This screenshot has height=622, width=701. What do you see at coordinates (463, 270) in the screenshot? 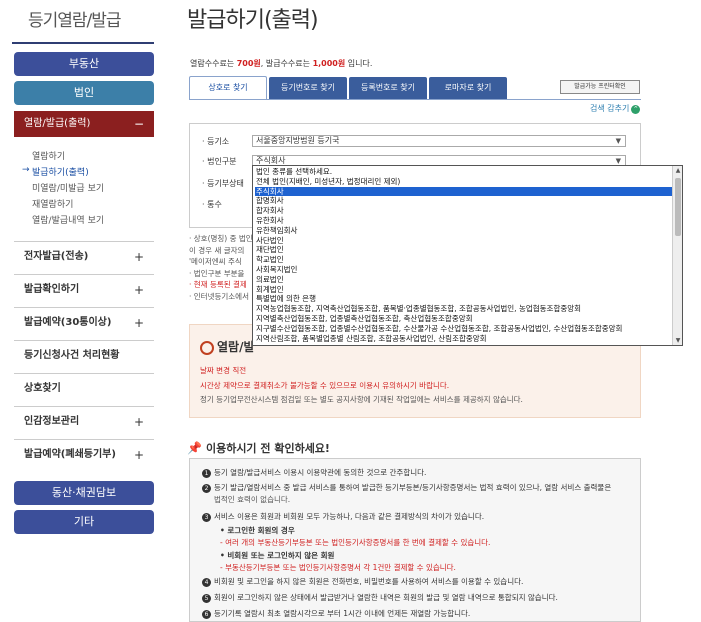
I see `dropdown-option: 사회복지법인` at bounding box center [463, 270].